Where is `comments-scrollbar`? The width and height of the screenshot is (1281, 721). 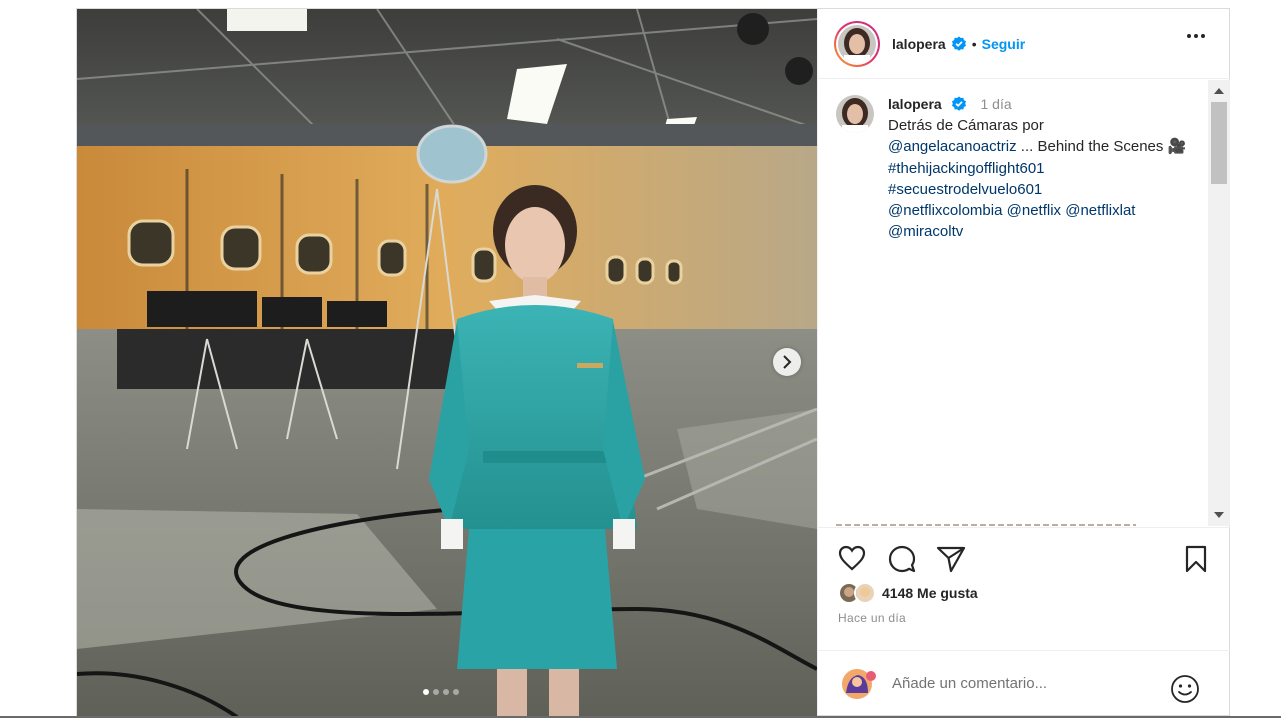
comments-scrollbar is located at coordinates (1219, 303).